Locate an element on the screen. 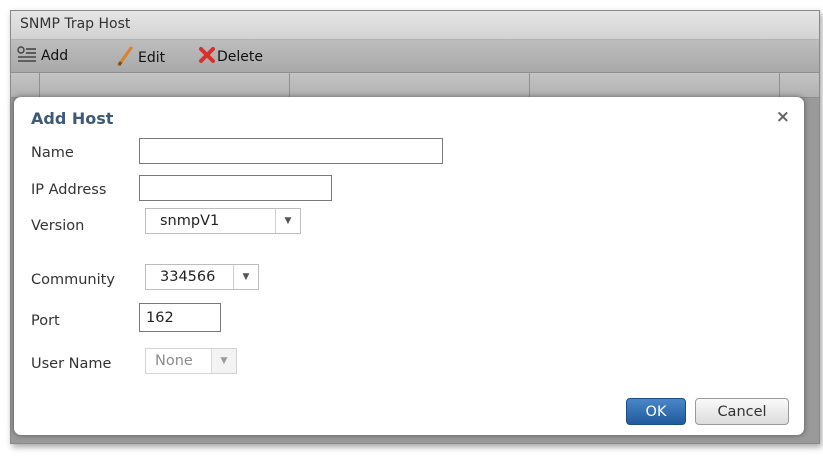 The image size is (823, 462). name-field is located at coordinates (291, 151).